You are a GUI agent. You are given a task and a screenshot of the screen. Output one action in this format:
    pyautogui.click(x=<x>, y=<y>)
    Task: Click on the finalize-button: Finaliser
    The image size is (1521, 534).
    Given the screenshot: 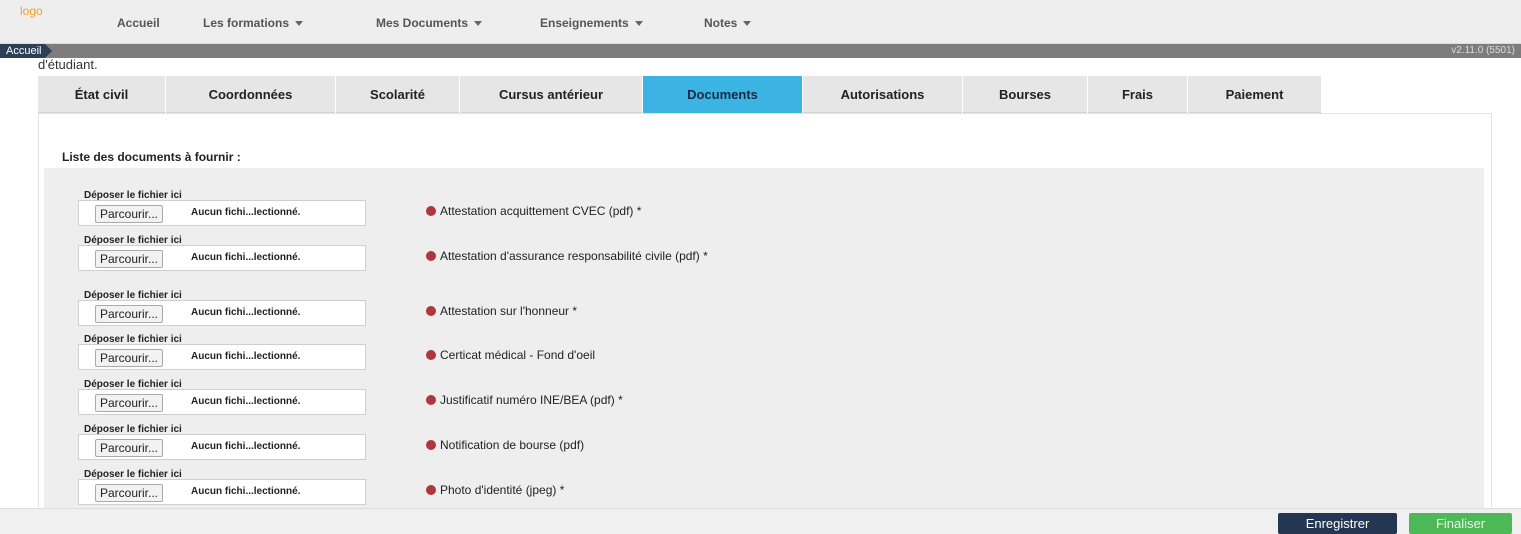 What is the action you would take?
    pyautogui.click(x=1460, y=523)
    